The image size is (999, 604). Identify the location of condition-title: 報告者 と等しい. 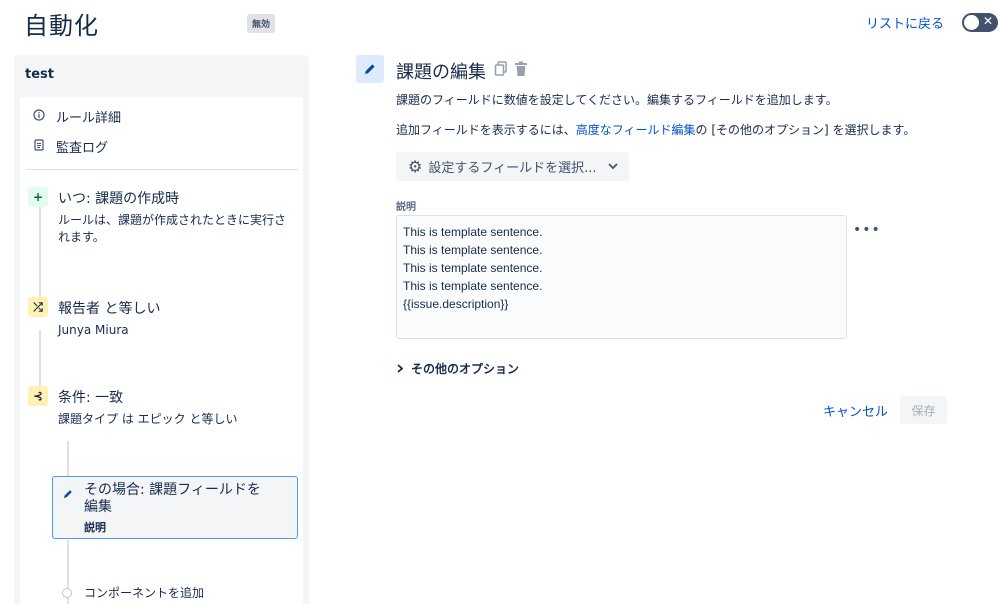
(109, 309).